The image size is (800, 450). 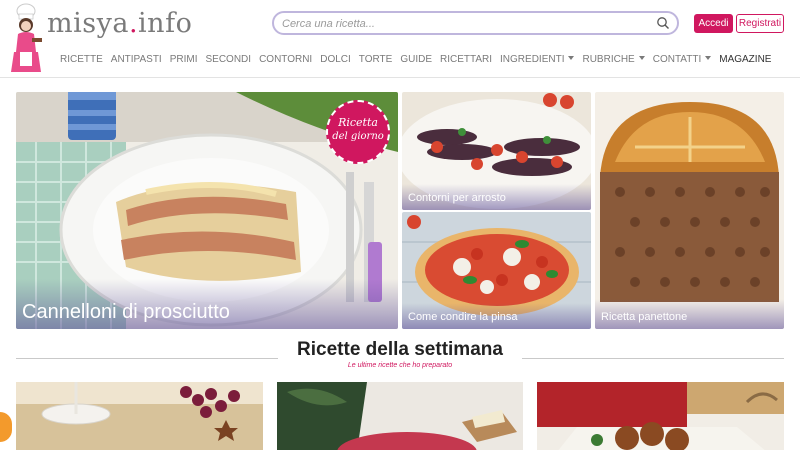 I want to click on panettone-photo, so click(x=689, y=210).